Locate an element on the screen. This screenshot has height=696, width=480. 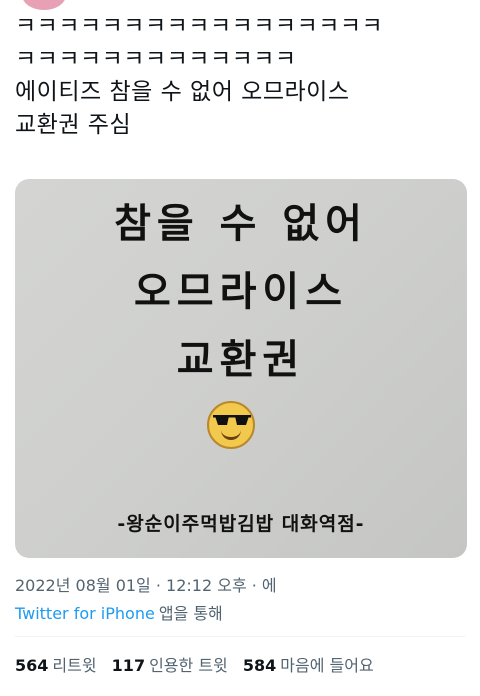
tweet-source: Twitter for iPhone 앱을 통해 is located at coordinates (119, 612).